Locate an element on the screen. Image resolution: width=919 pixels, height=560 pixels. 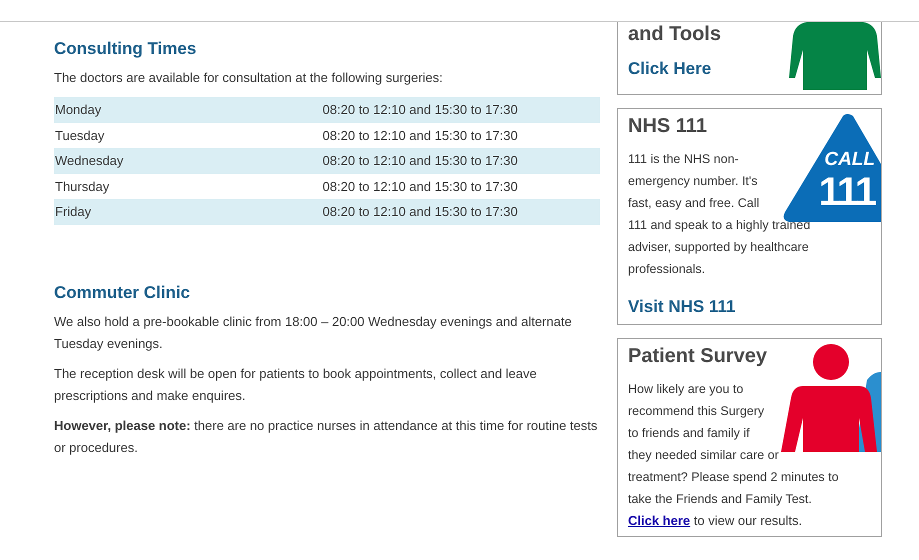
text-line: How likely are you to is located at coordinates (686, 389).